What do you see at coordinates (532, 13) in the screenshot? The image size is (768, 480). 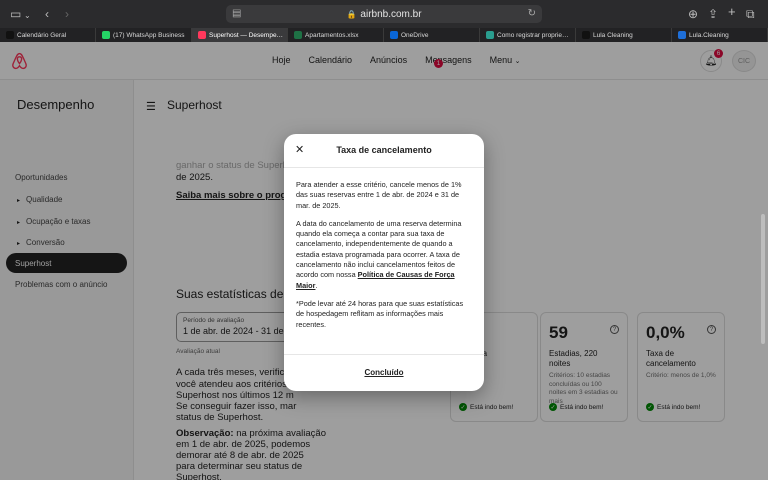 I see `reload-icon: ↻` at bounding box center [532, 13].